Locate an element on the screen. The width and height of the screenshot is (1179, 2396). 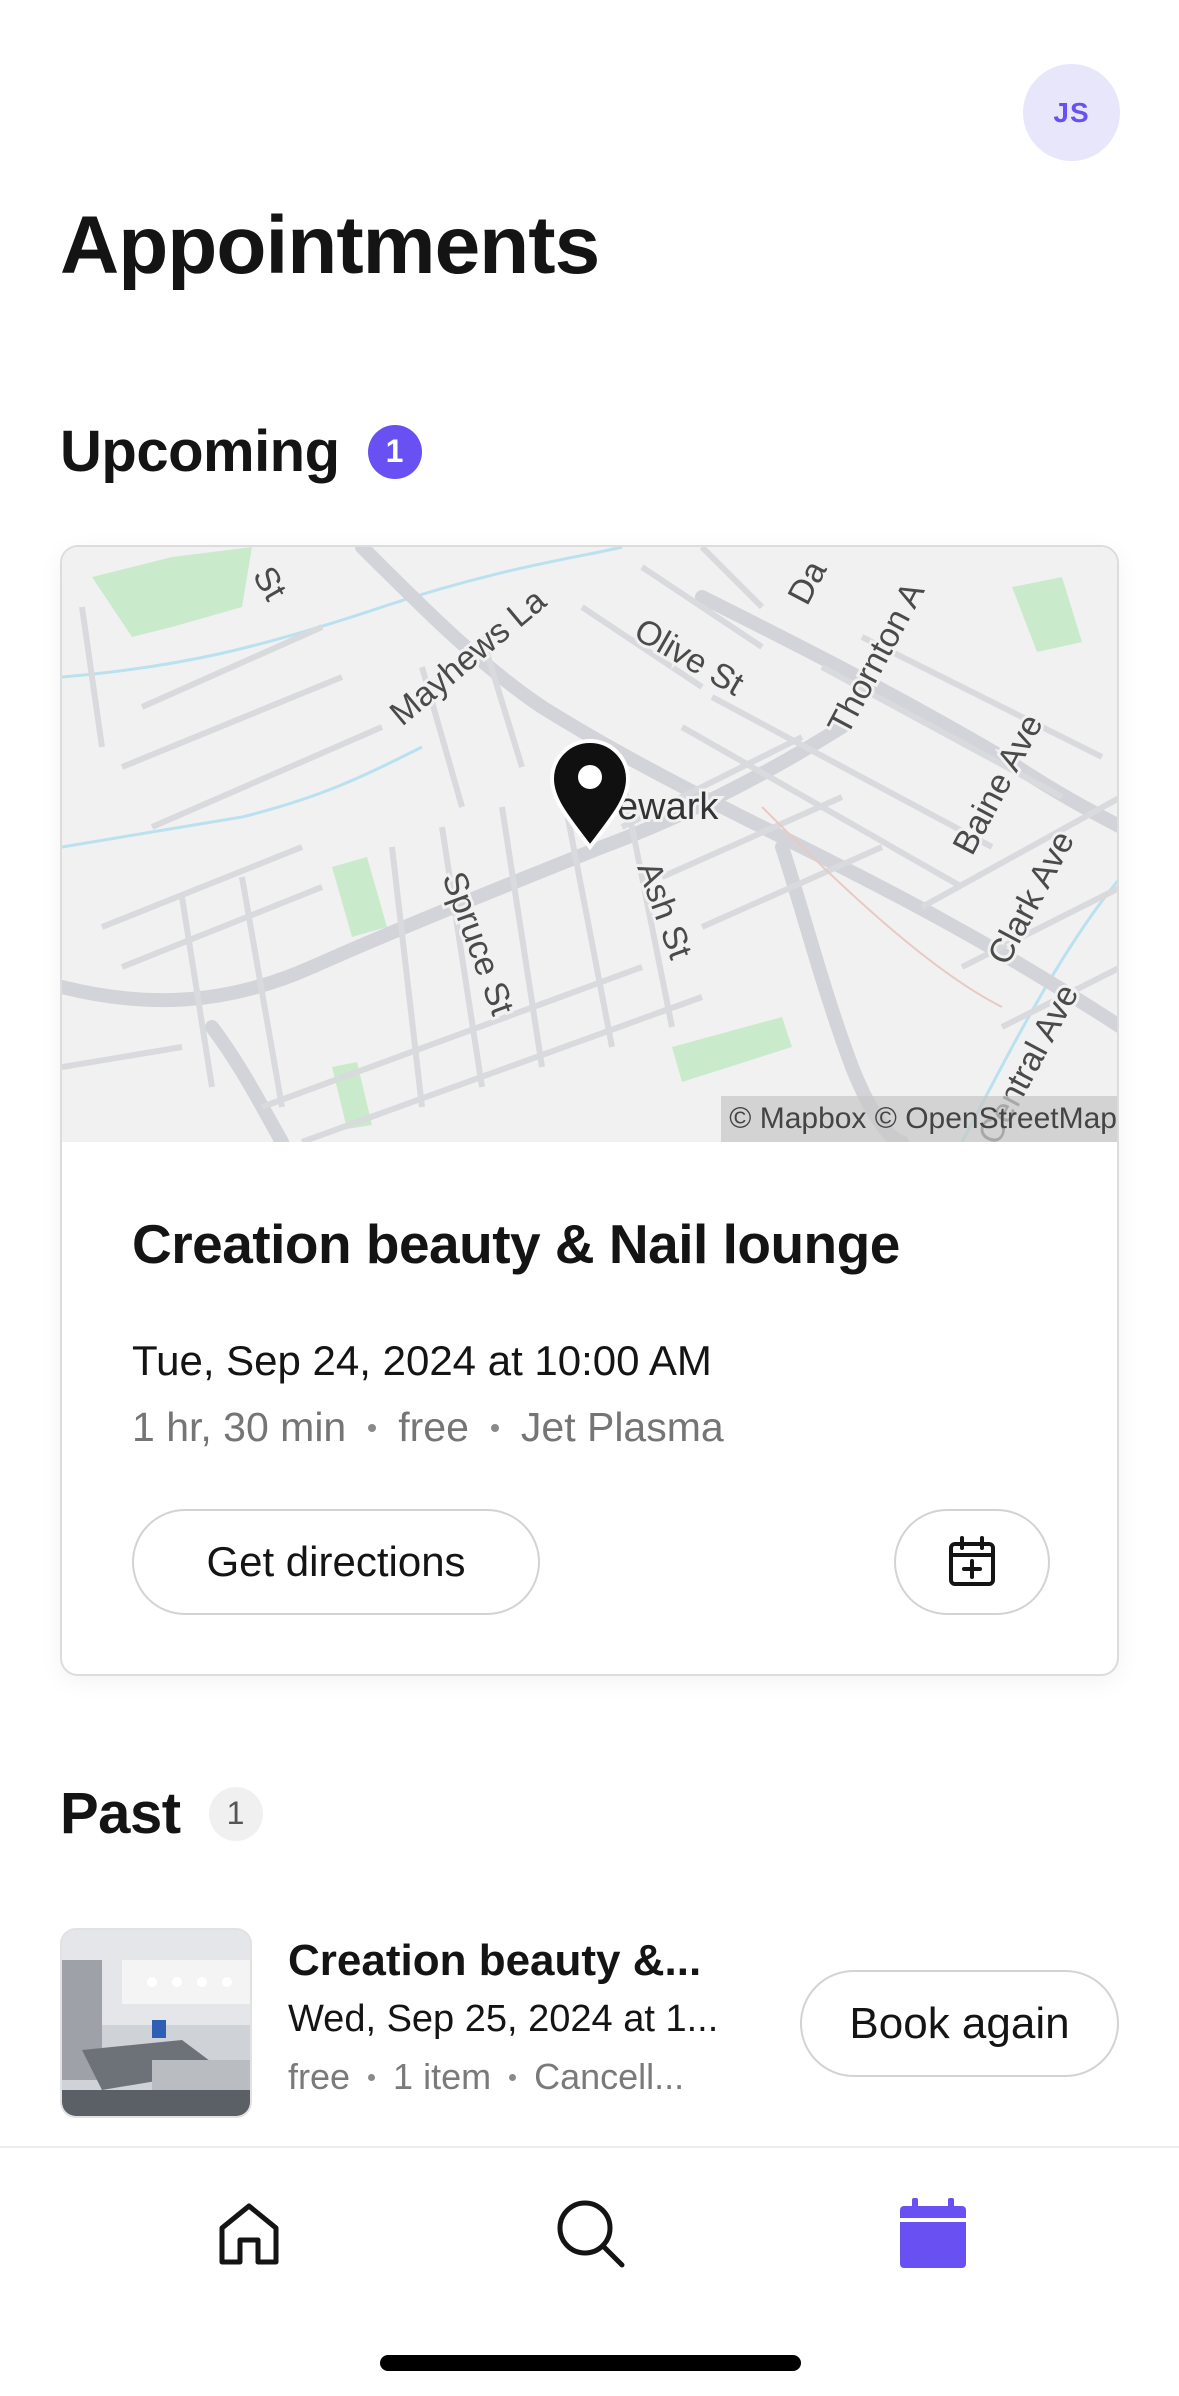
venue-thumbnail is located at coordinates (156, 2023).